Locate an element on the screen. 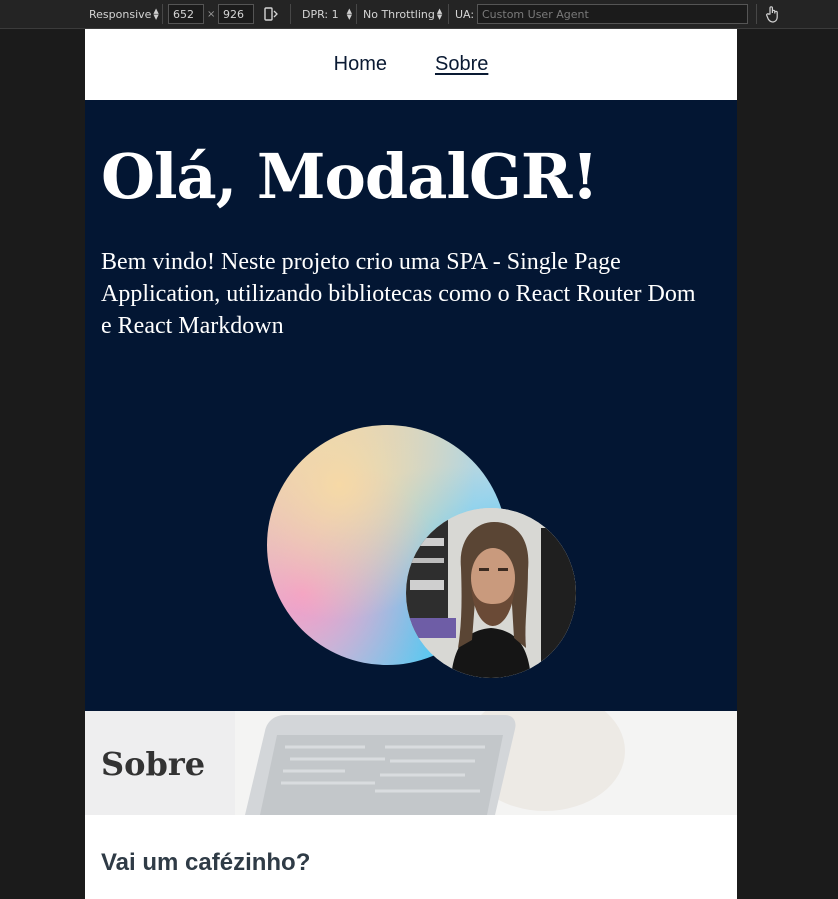  about-banner: Sobre is located at coordinates (411, 763).